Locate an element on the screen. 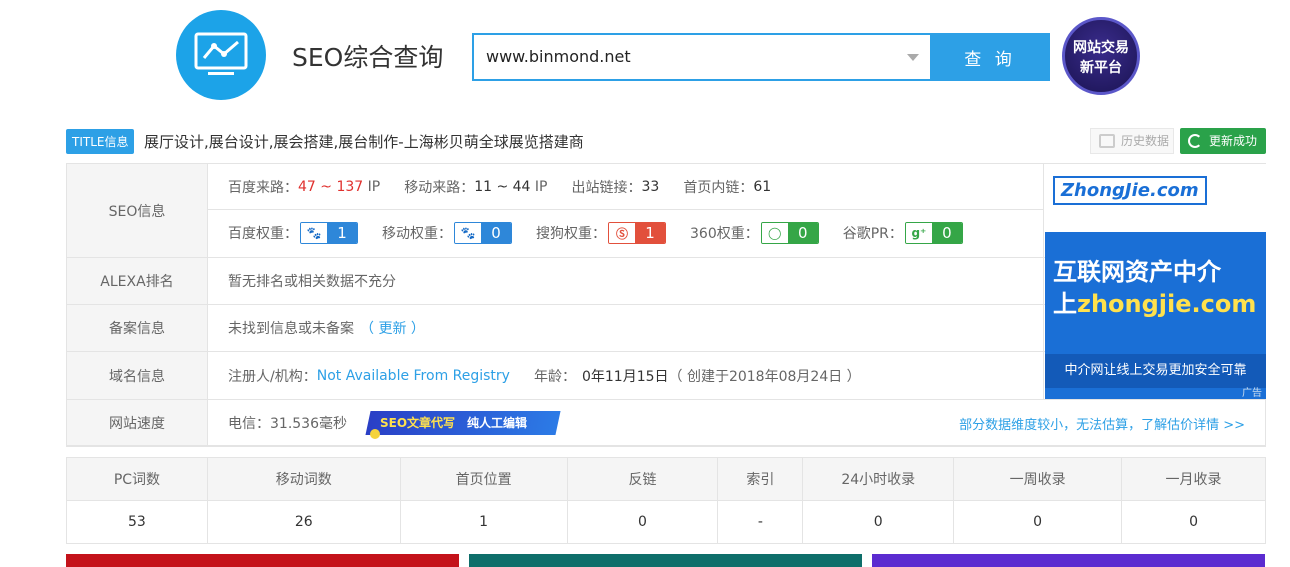  stats-value-24h: 0 is located at coordinates (878, 522).